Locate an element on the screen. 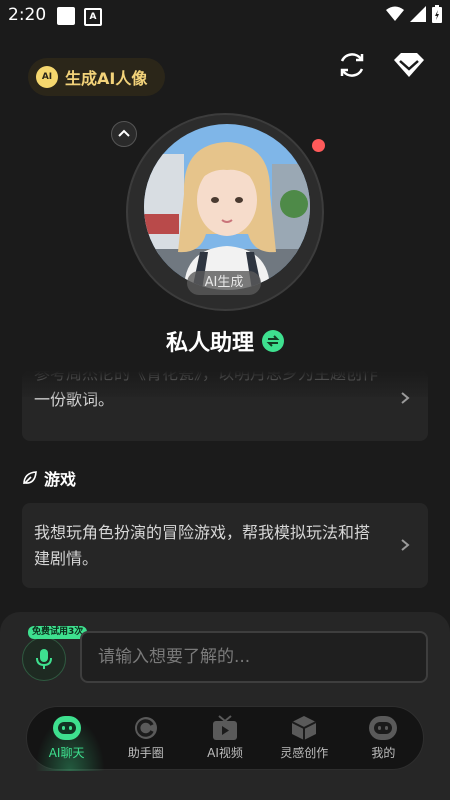  scroll-fade is located at coordinates (225, 384).